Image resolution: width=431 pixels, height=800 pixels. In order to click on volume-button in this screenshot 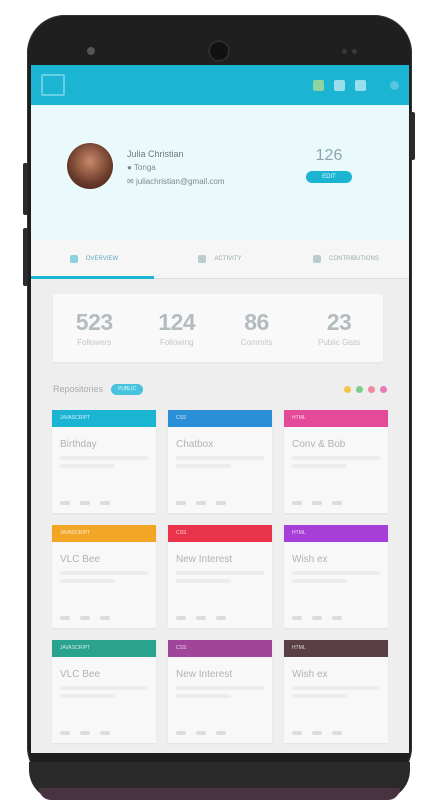, I will do `click(25, 189)`.